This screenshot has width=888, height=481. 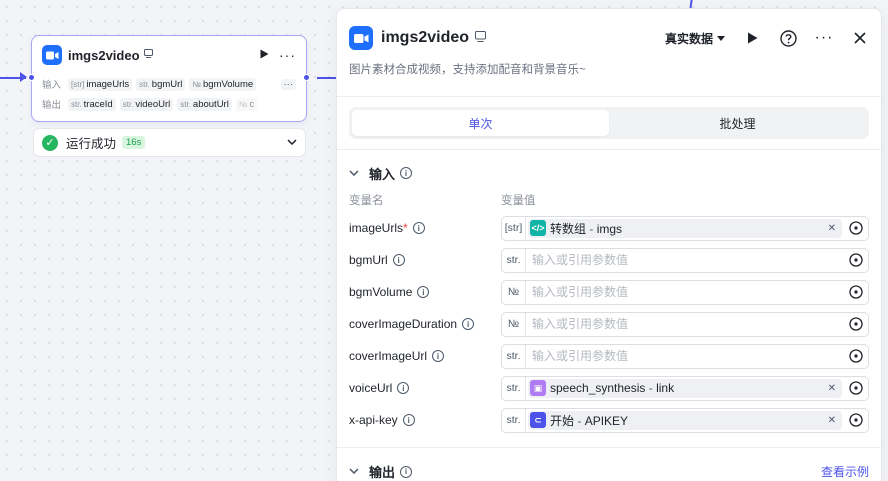 What do you see at coordinates (425, 356) in the screenshot?
I see `variable-name: coverImageUrl i` at bounding box center [425, 356].